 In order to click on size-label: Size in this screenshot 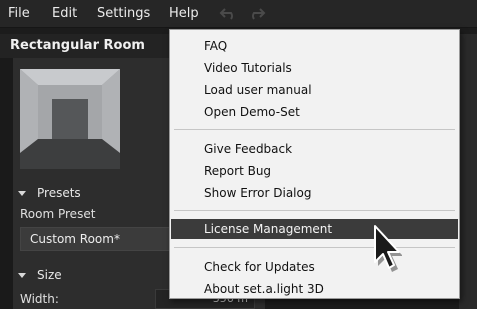, I will do `click(49, 275)`.